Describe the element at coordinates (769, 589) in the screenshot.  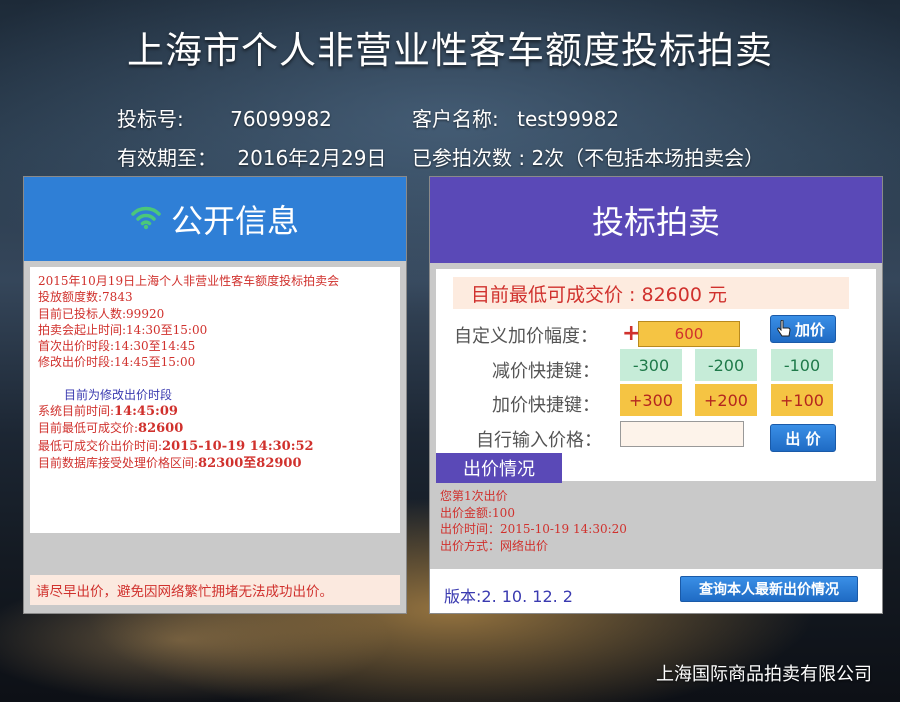
I see `query-bid-button: 查询本人最新出价情况` at that location.